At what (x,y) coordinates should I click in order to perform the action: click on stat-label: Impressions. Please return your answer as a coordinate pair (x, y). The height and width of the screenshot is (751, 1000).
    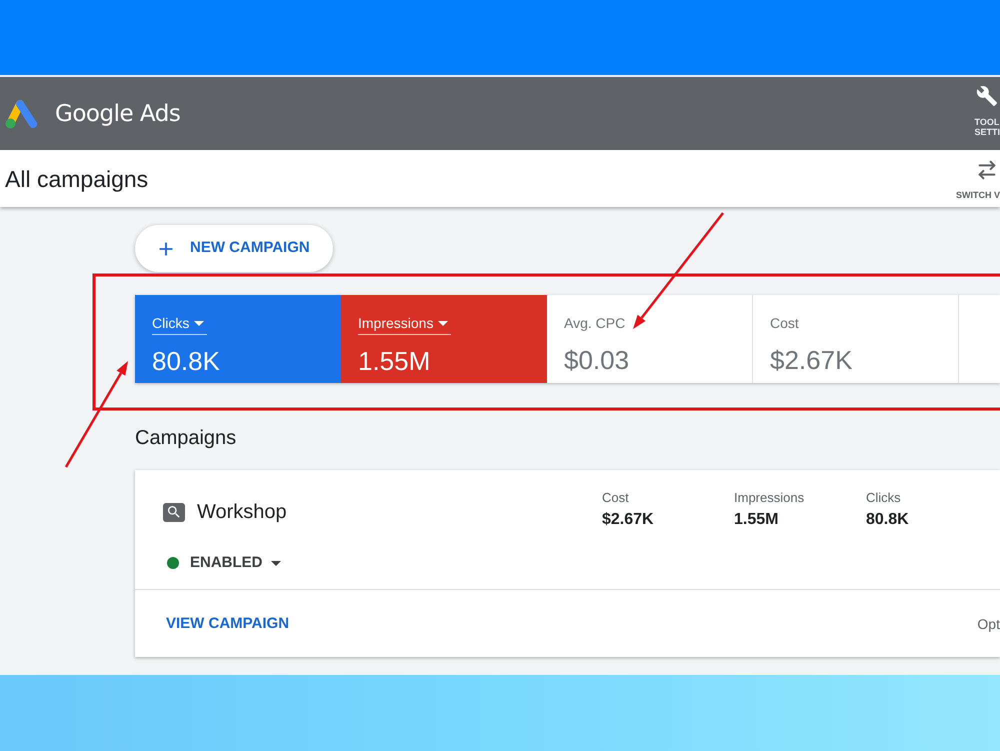
    Looking at the image, I should click on (769, 498).